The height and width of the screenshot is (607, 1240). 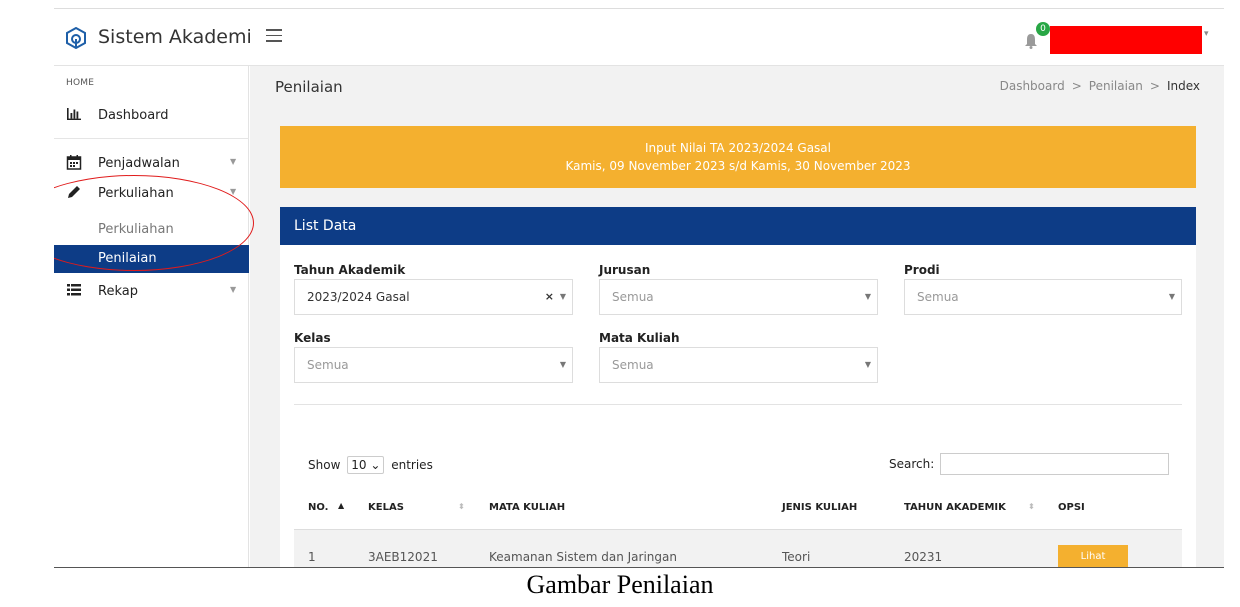 I want to click on chevron-down-icon: ⌄, so click(x=375, y=465).